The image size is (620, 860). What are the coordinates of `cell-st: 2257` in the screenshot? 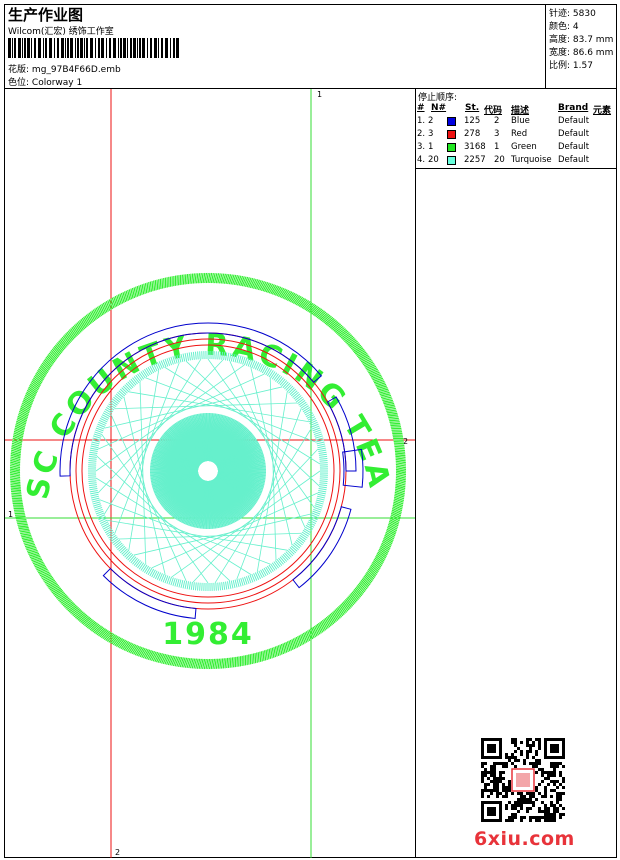 It's located at (475, 160).